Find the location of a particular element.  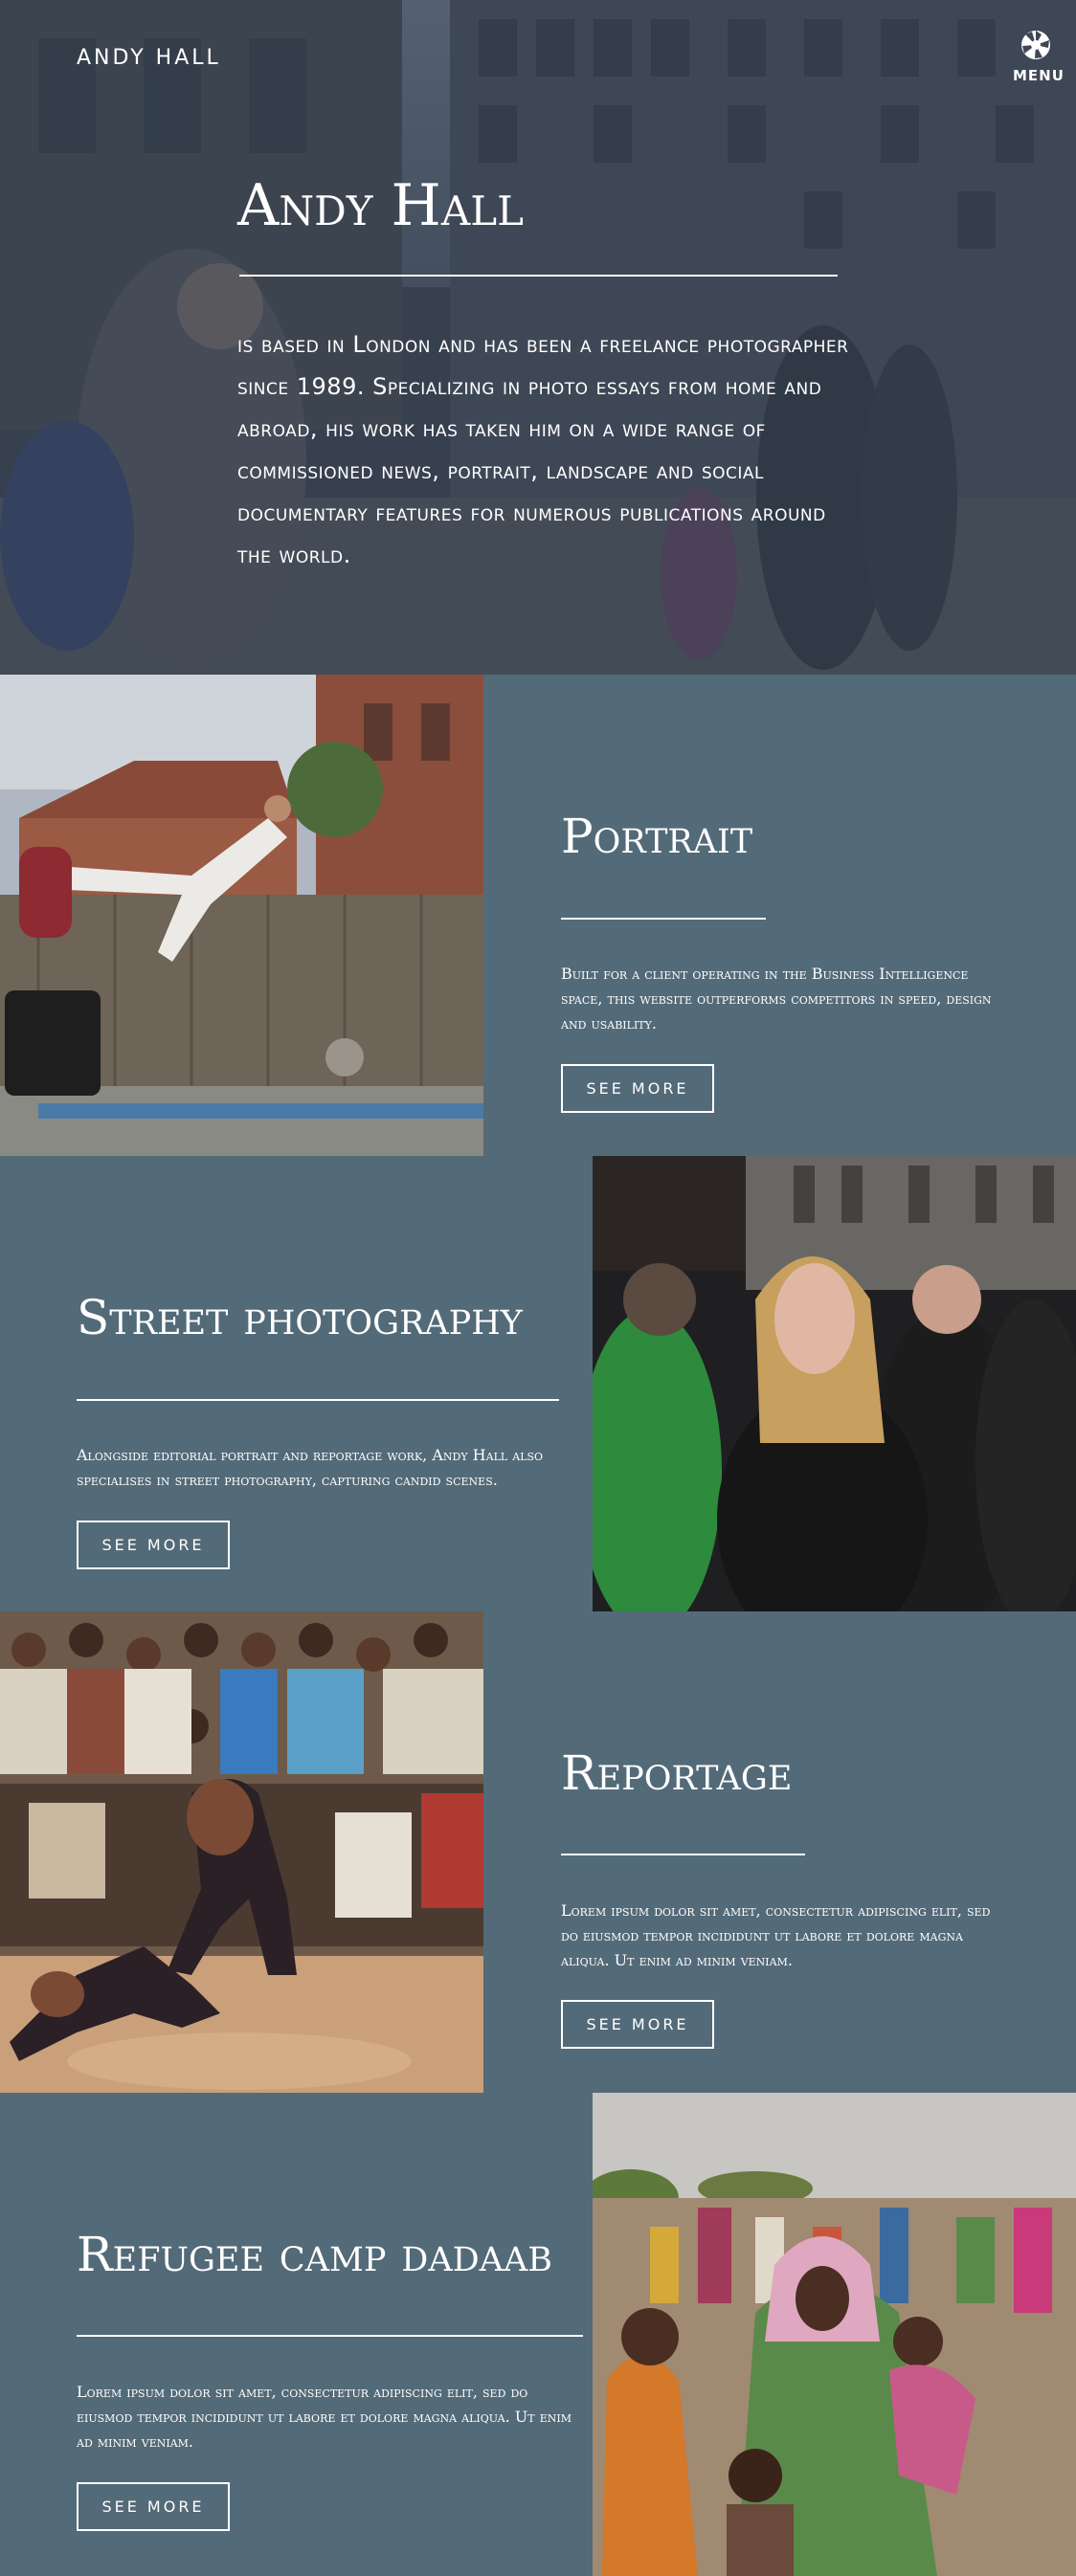

hero-title: Andy Hall is located at coordinates (380, 205).